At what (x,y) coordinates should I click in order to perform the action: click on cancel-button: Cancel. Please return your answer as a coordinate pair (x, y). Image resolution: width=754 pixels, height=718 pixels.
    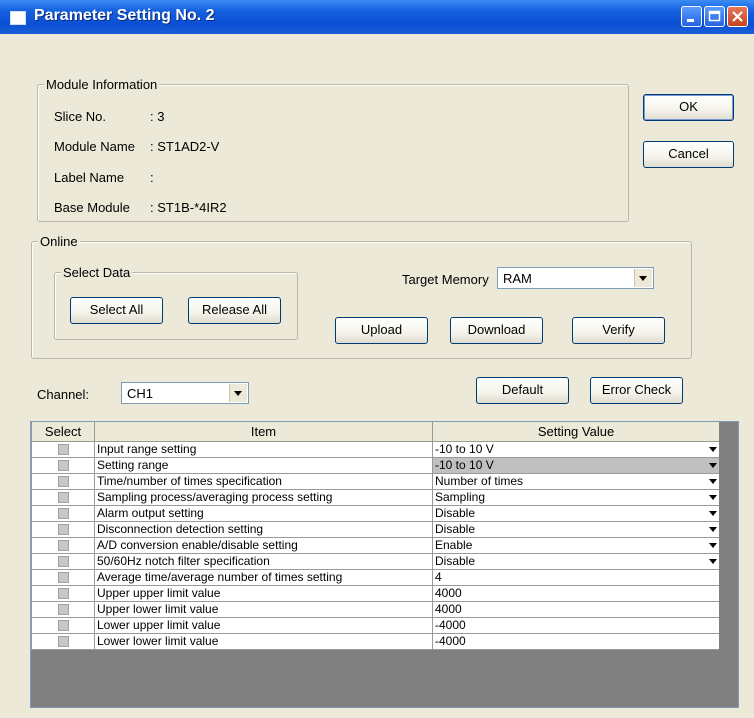
    Looking at the image, I should click on (688, 154).